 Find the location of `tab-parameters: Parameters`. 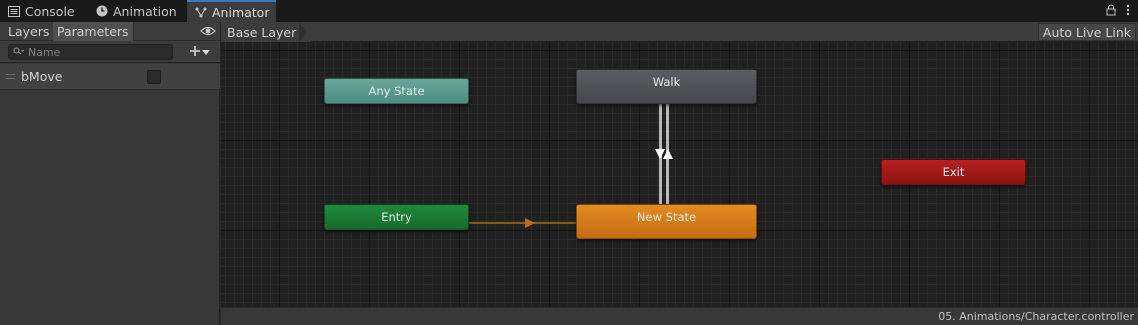

tab-parameters: Parameters is located at coordinates (93, 31).